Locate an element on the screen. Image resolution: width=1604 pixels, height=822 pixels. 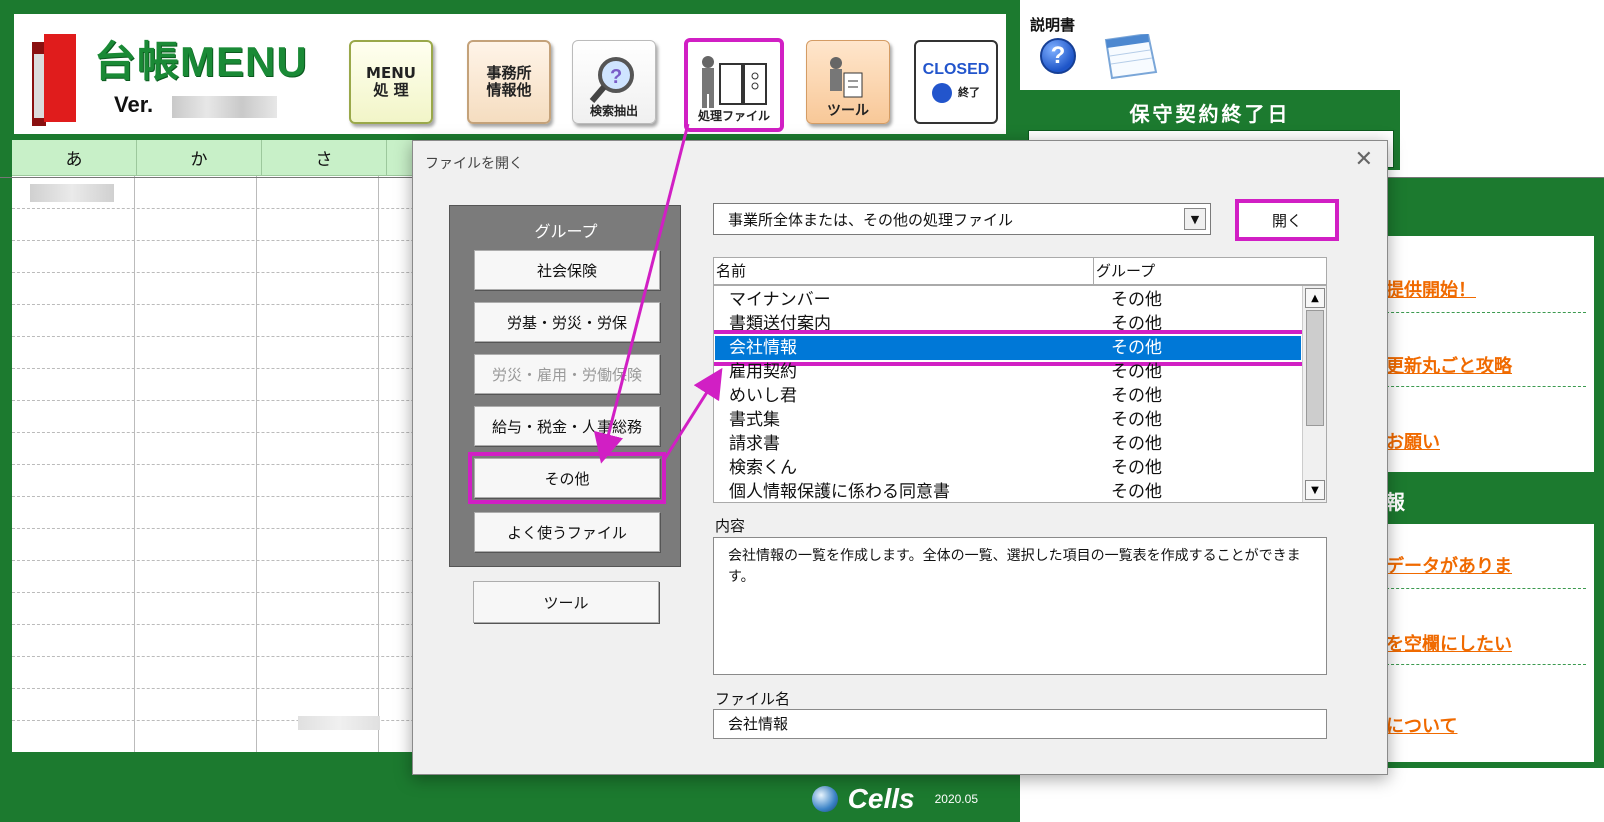
grid-header-sa: さ is located at coordinates (324, 157).